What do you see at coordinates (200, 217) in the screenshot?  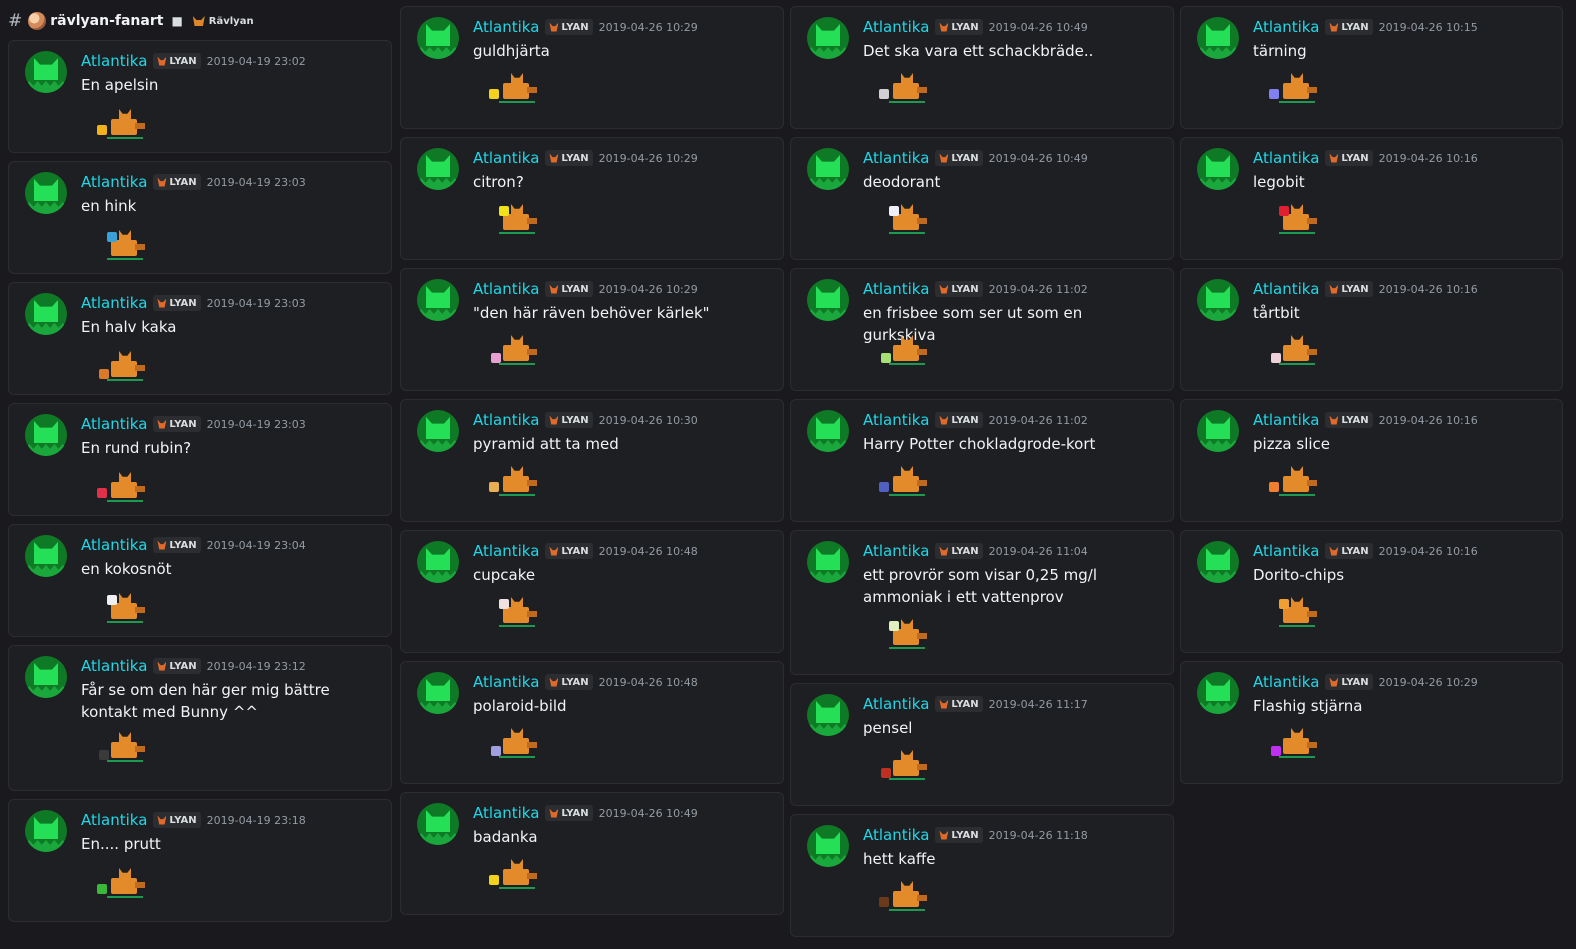 I see `message-card: Atlantika LYAN 2019-04-19 23:03 en hink` at bounding box center [200, 217].